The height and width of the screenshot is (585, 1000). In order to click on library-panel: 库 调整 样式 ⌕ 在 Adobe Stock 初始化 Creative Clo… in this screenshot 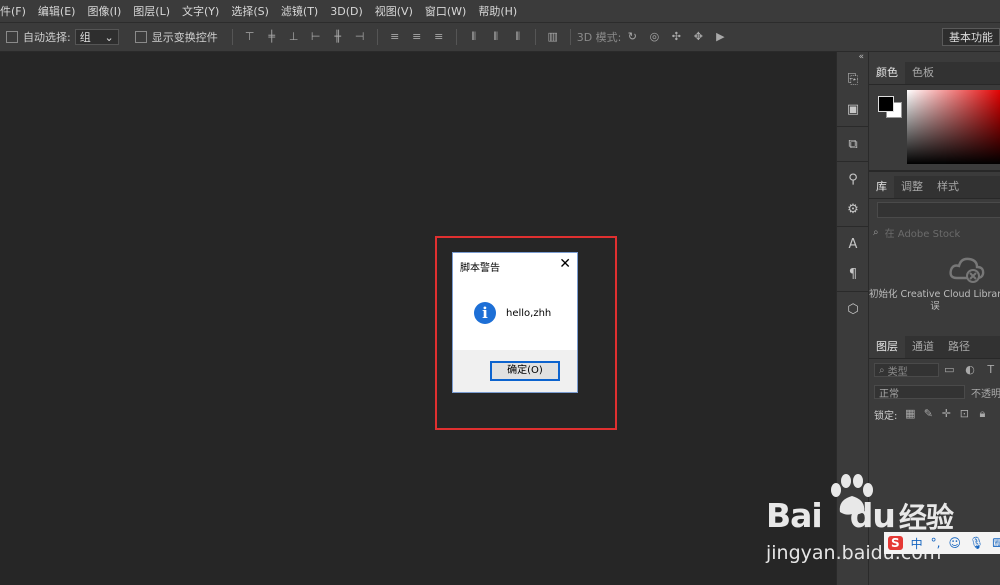, I will do `click(934, 255)`.